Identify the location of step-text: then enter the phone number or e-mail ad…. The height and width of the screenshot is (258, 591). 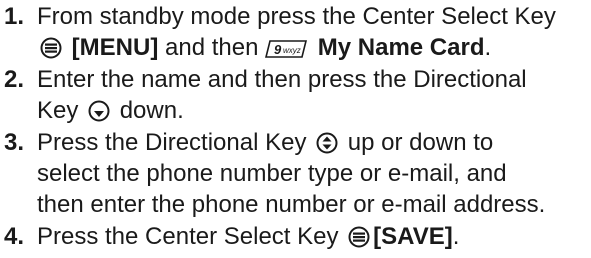
(291, 204).